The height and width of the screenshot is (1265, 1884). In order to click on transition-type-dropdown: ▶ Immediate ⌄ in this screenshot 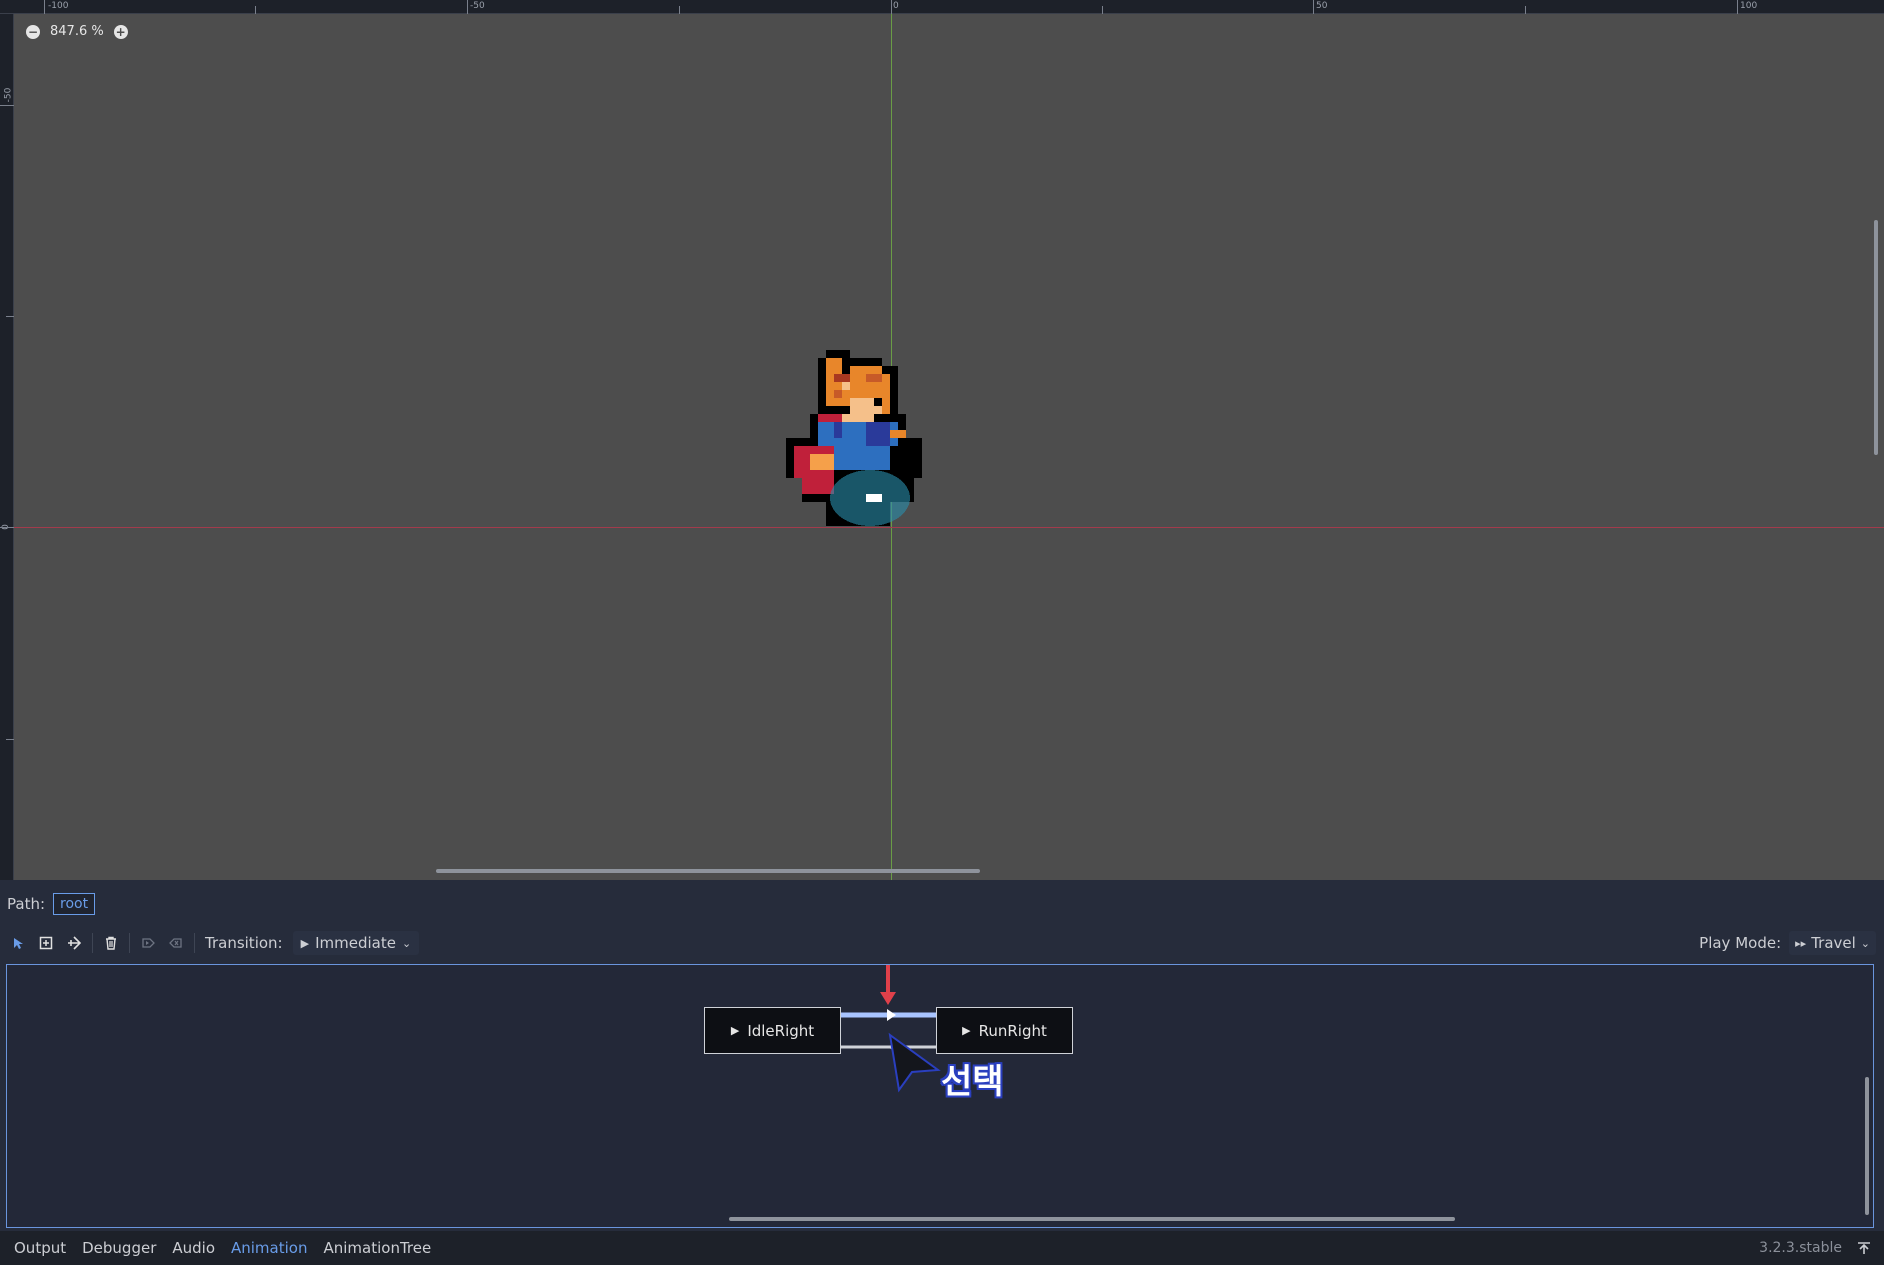, I will do `click(356, 943)`.